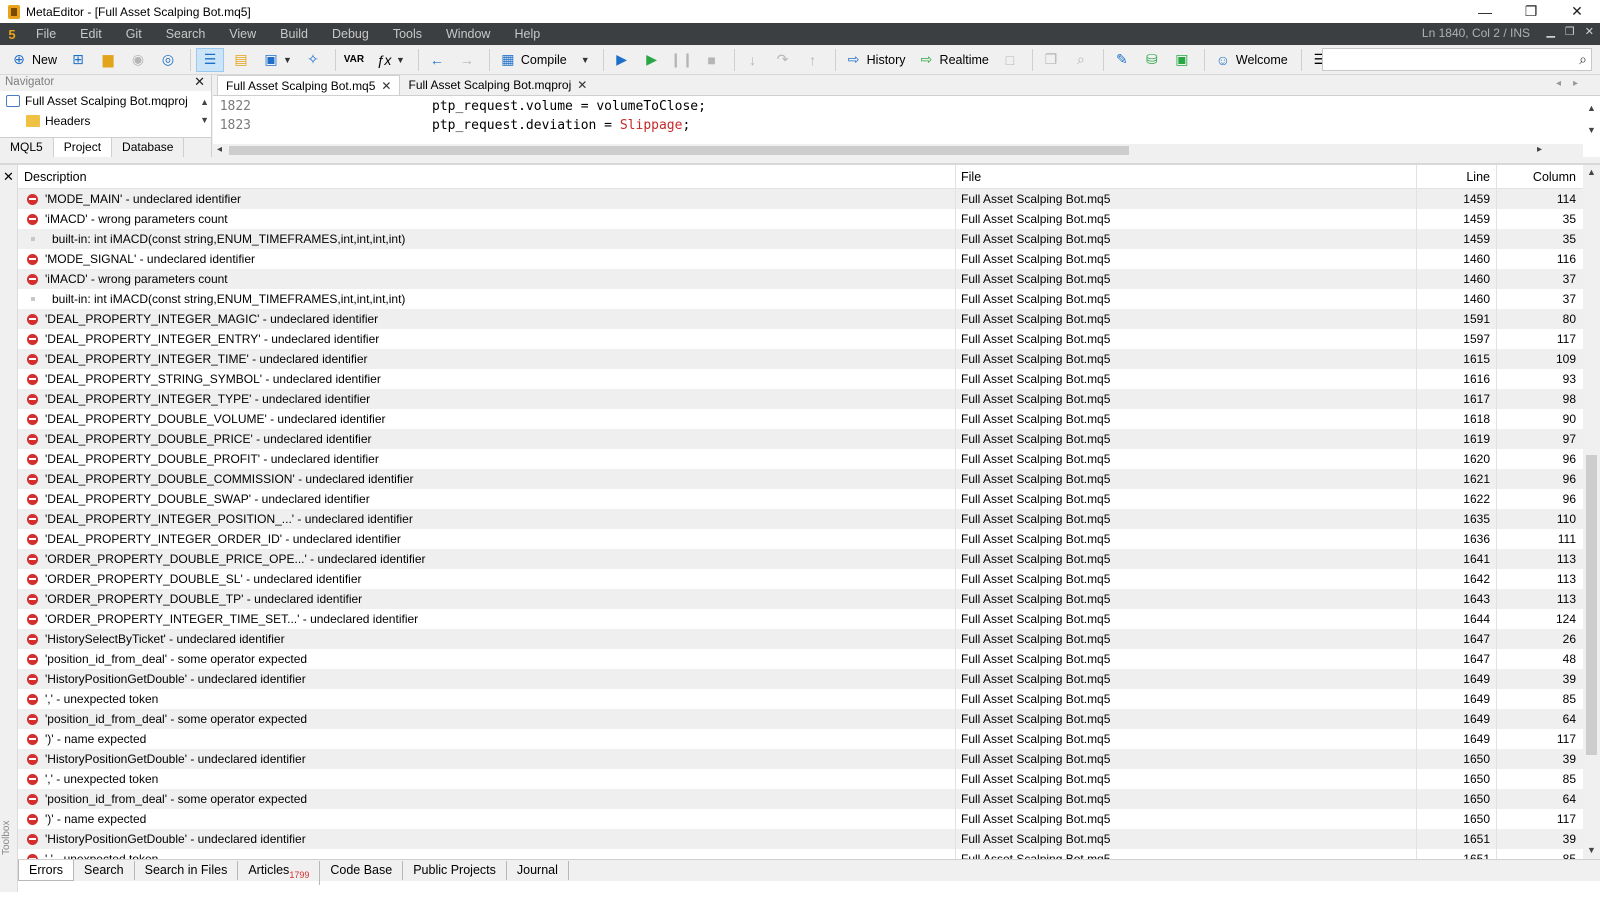  Describe the element at coordinates (1550, 31) in the screenshot. I see `mdi-minimize-icon: ▁` at that location.